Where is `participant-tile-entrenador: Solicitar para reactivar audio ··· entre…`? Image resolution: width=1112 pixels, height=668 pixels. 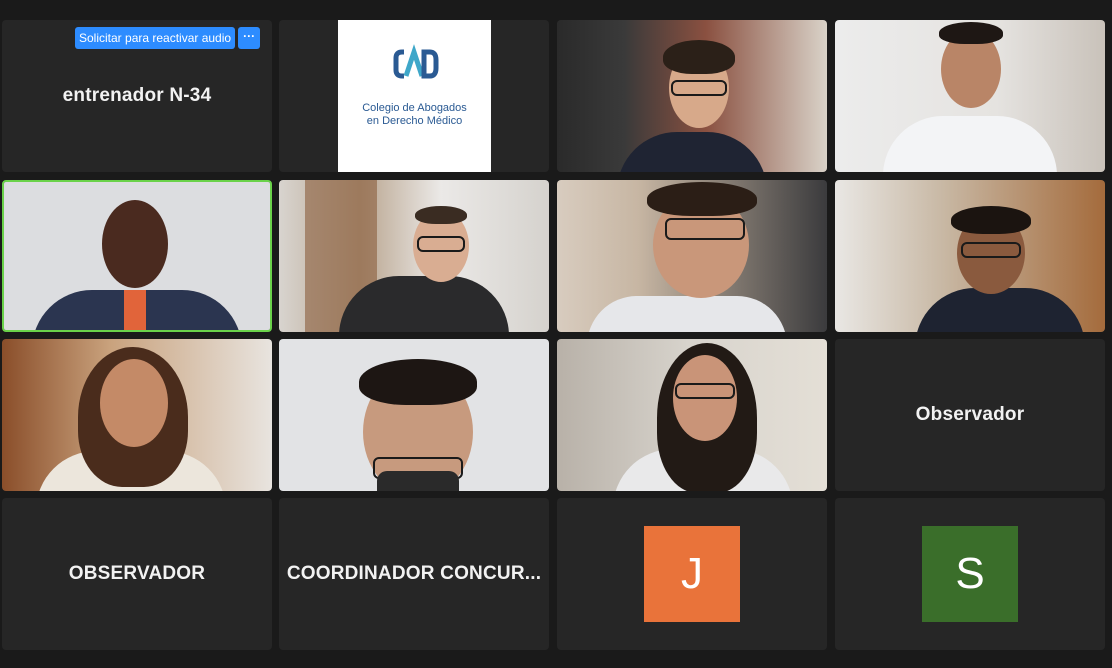 participant-tile-entrenador: Solicitar para reactivar audio ··· entre… is located at coordinates (137, 96).